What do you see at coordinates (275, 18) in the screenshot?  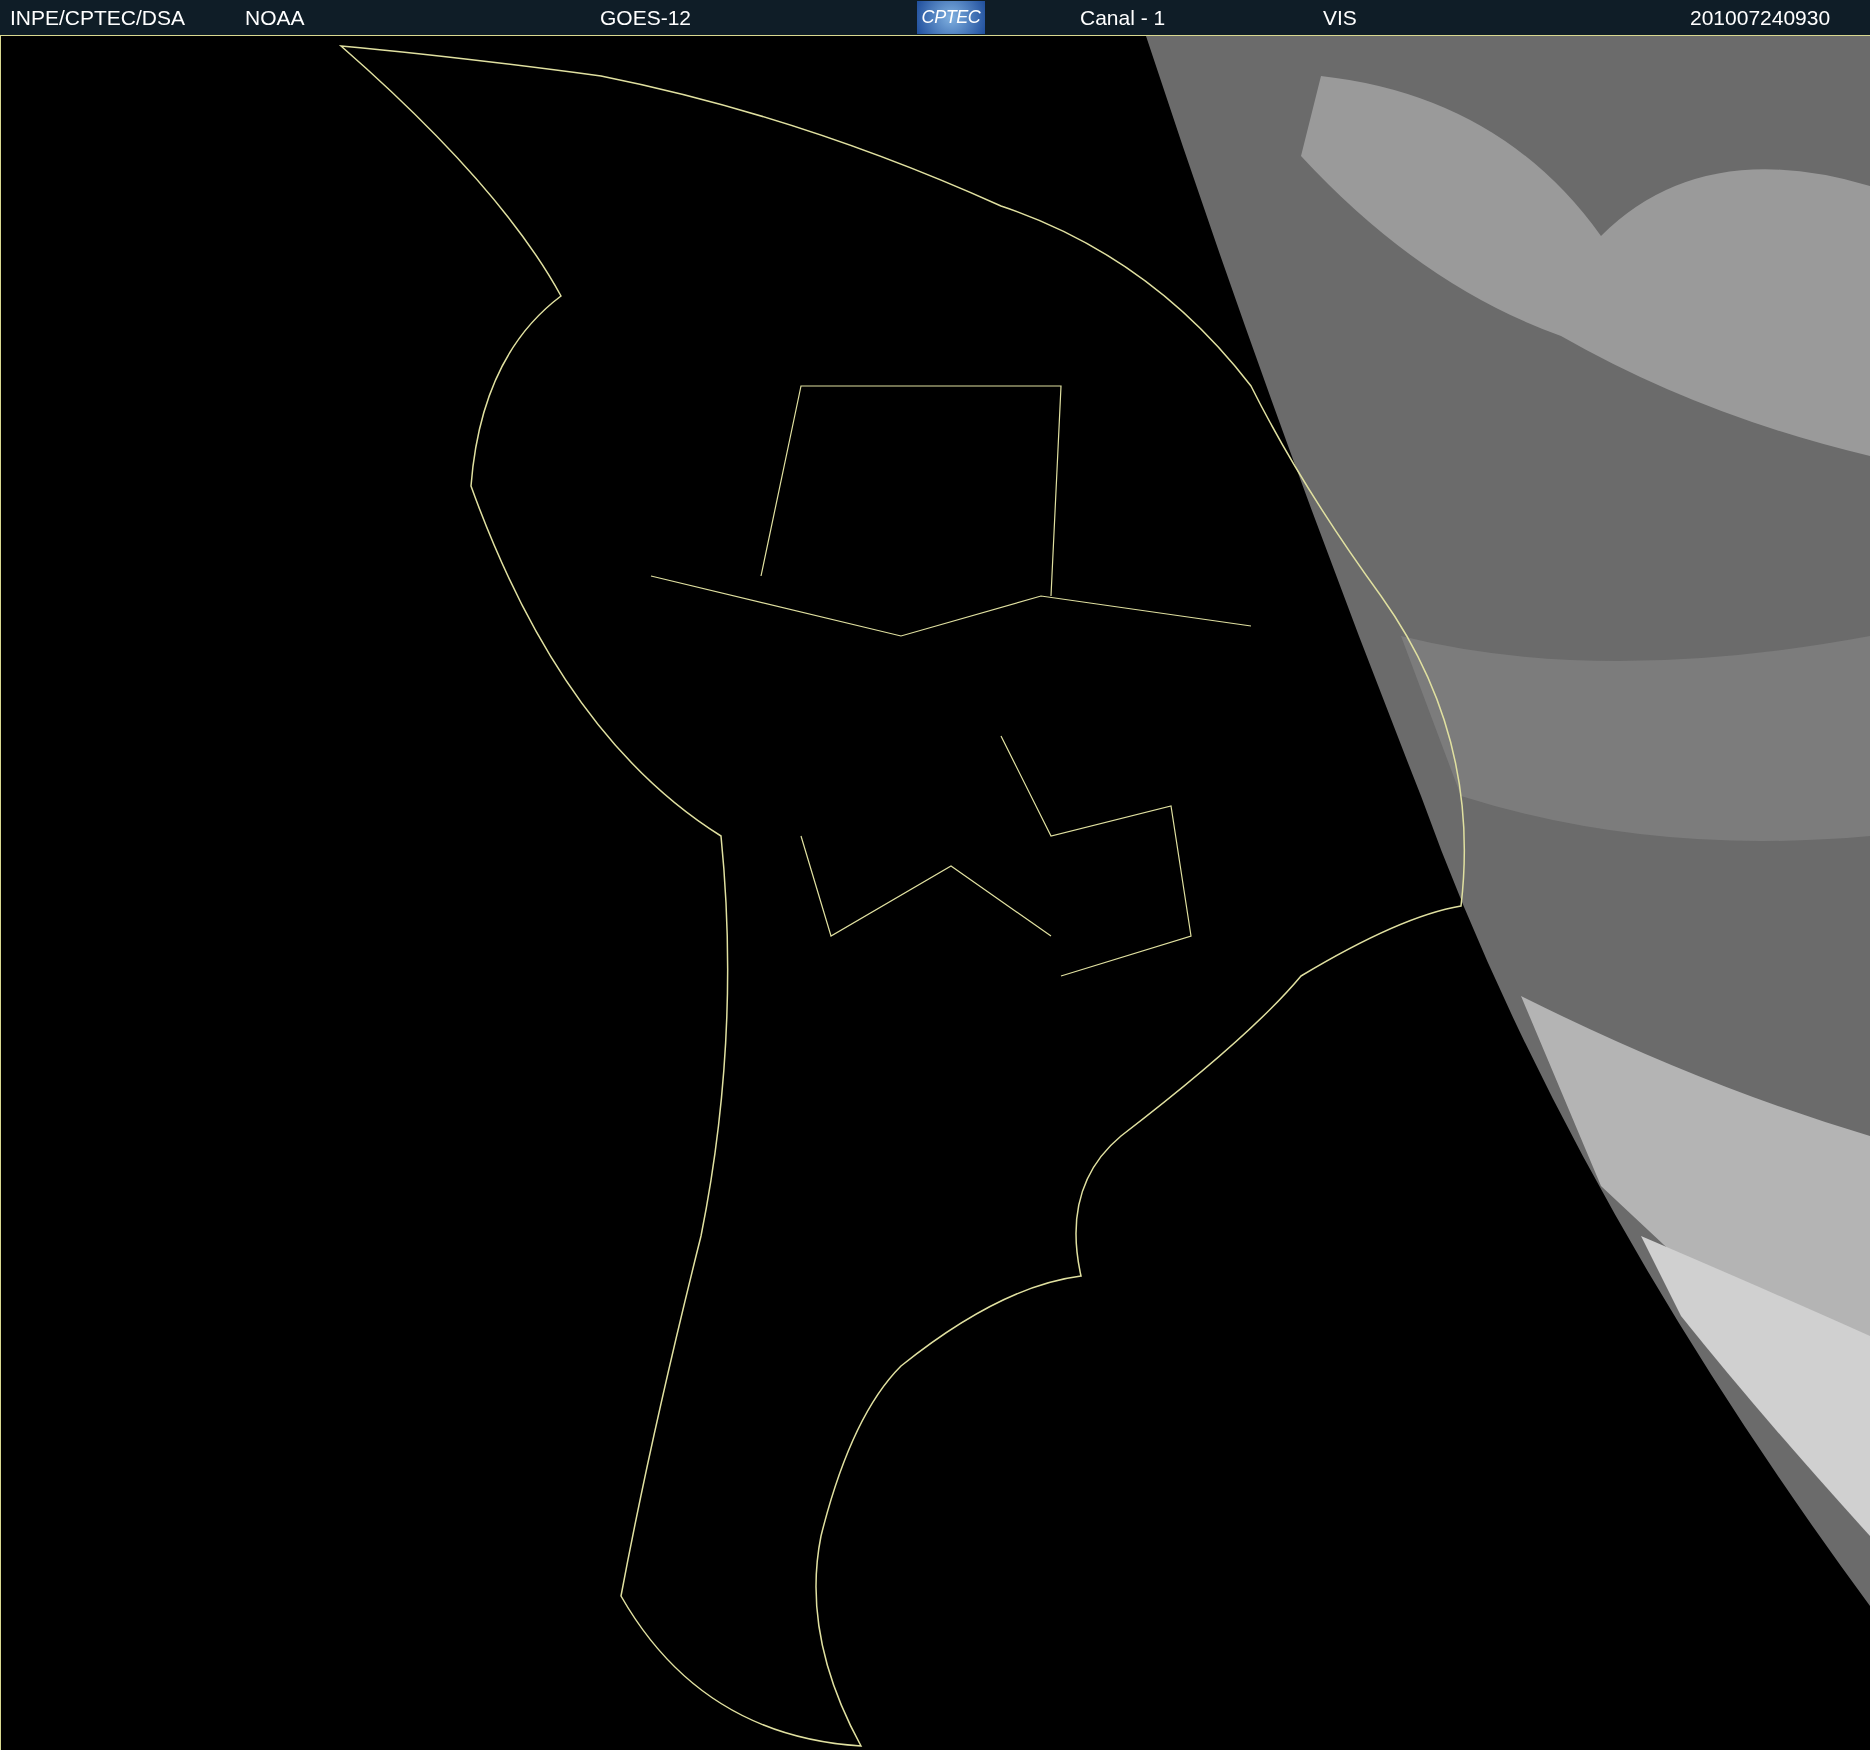 I see `header-label: NOAA` at bounding box center [275, 18].